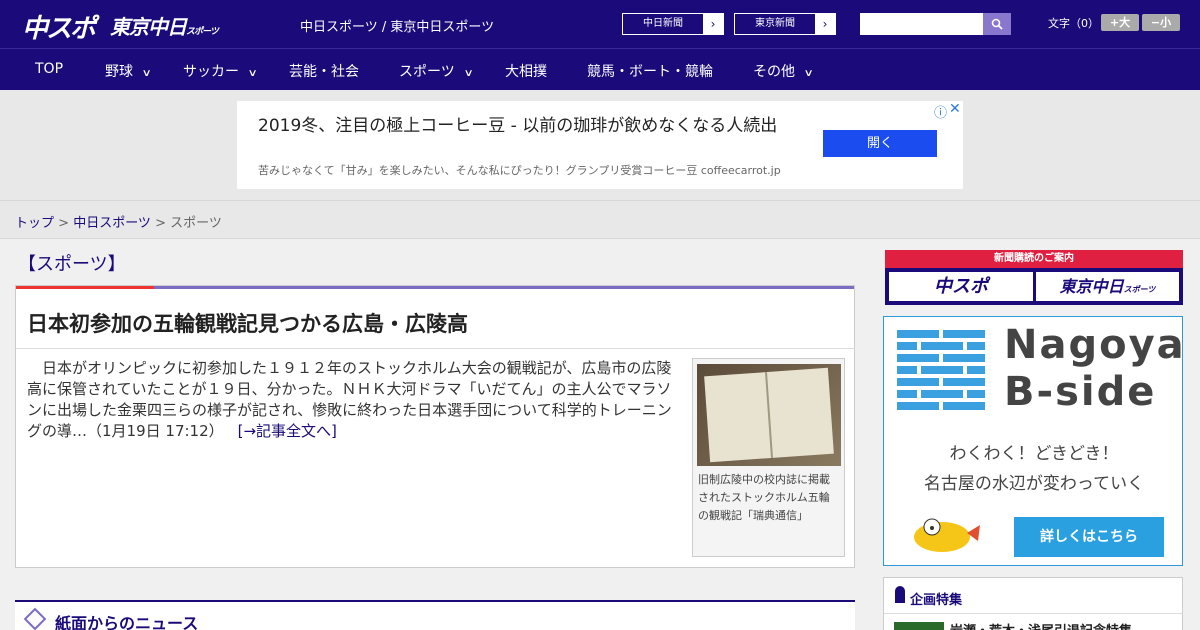 This screenshot has width=1200, height=630. Describe the element at coordinates (663, 23) in the screenshot. I see `chunichi-shimbun-label: 中日新聞` at that location.